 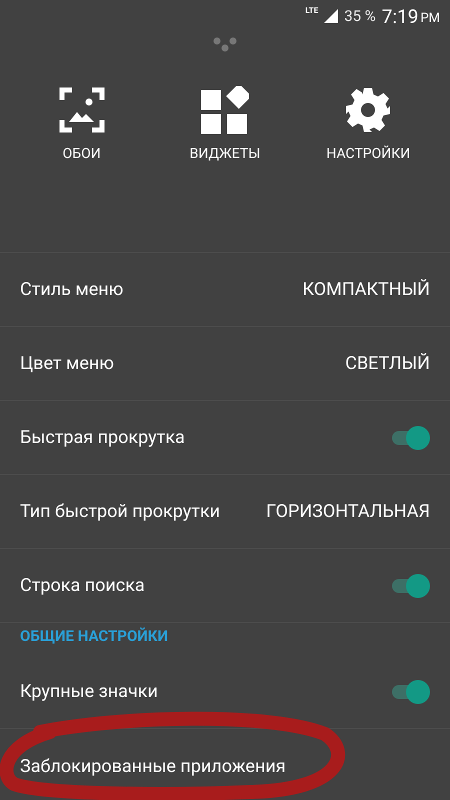 I want to click on shortcut-button: ВИДЖЕТЫ, so click(x=225, y=124).